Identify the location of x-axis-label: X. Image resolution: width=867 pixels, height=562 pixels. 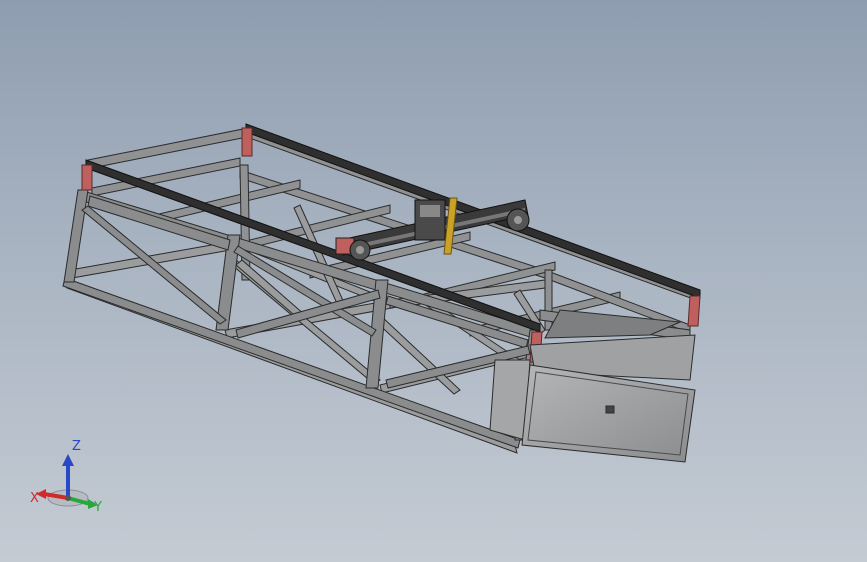
(34, 498).